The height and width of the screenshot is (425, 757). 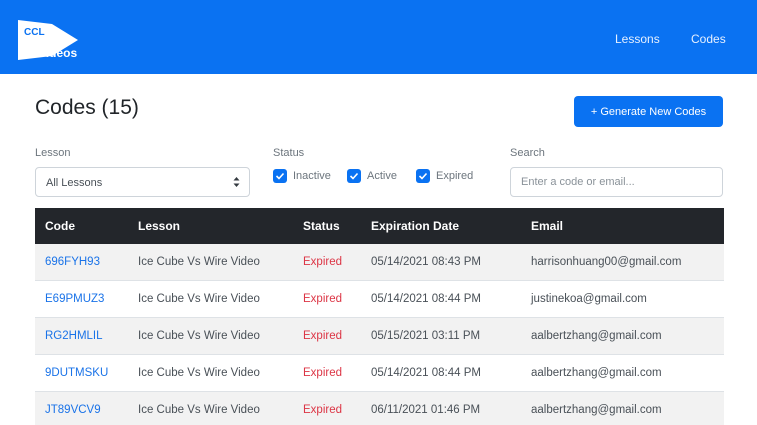 I want to click on status-checkbox-expired: Expired, so click(x=444, y=176).